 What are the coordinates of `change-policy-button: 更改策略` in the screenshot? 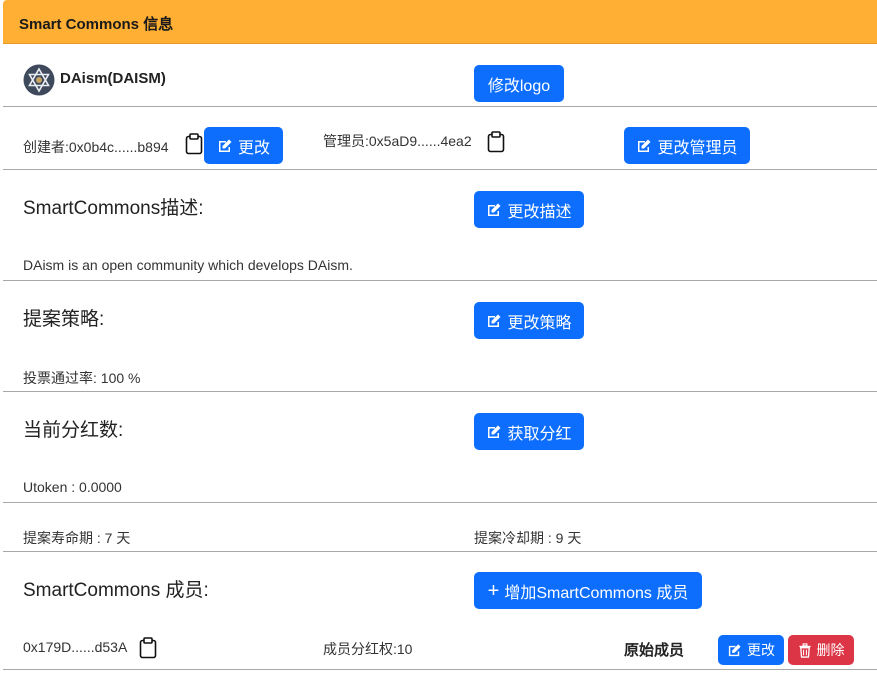 It's located at (529, 320).